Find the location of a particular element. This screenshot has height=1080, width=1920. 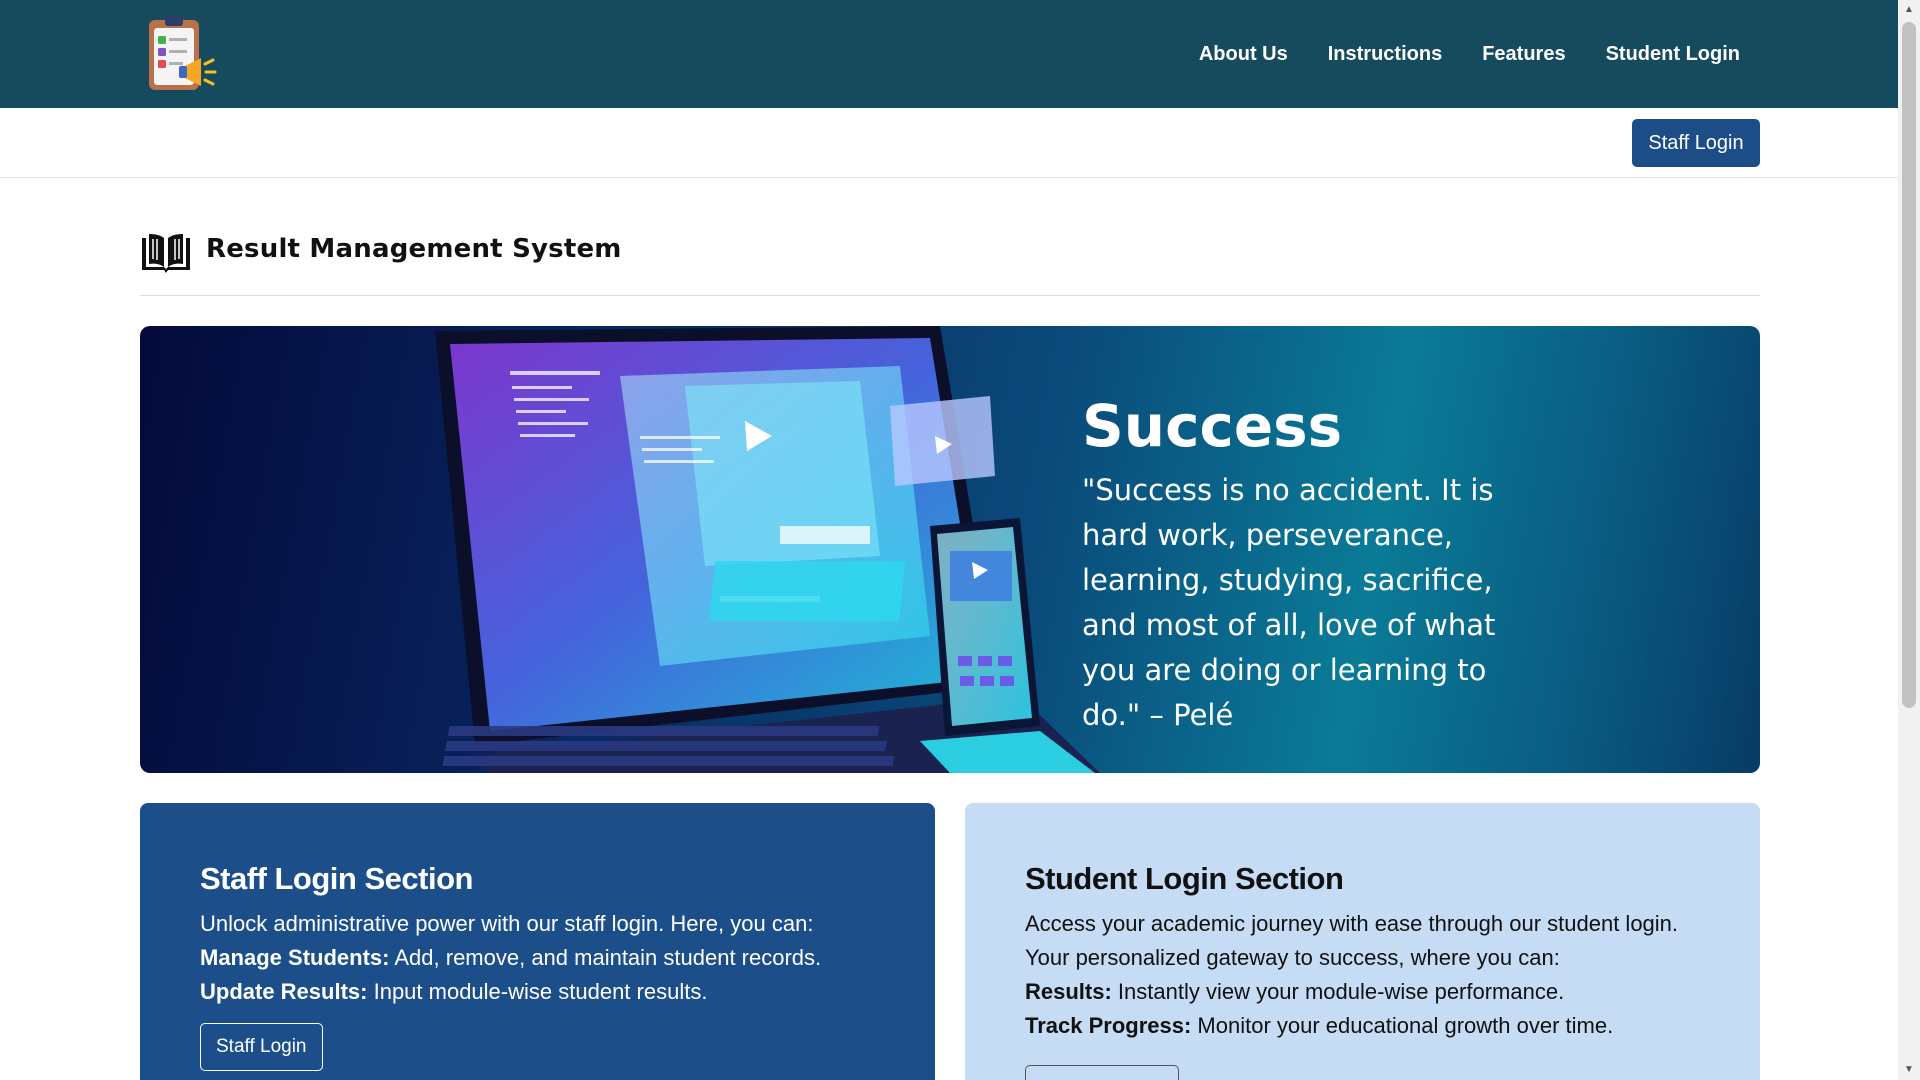

sub-toolbar: Staff Login is located at coordinates (949, 143).